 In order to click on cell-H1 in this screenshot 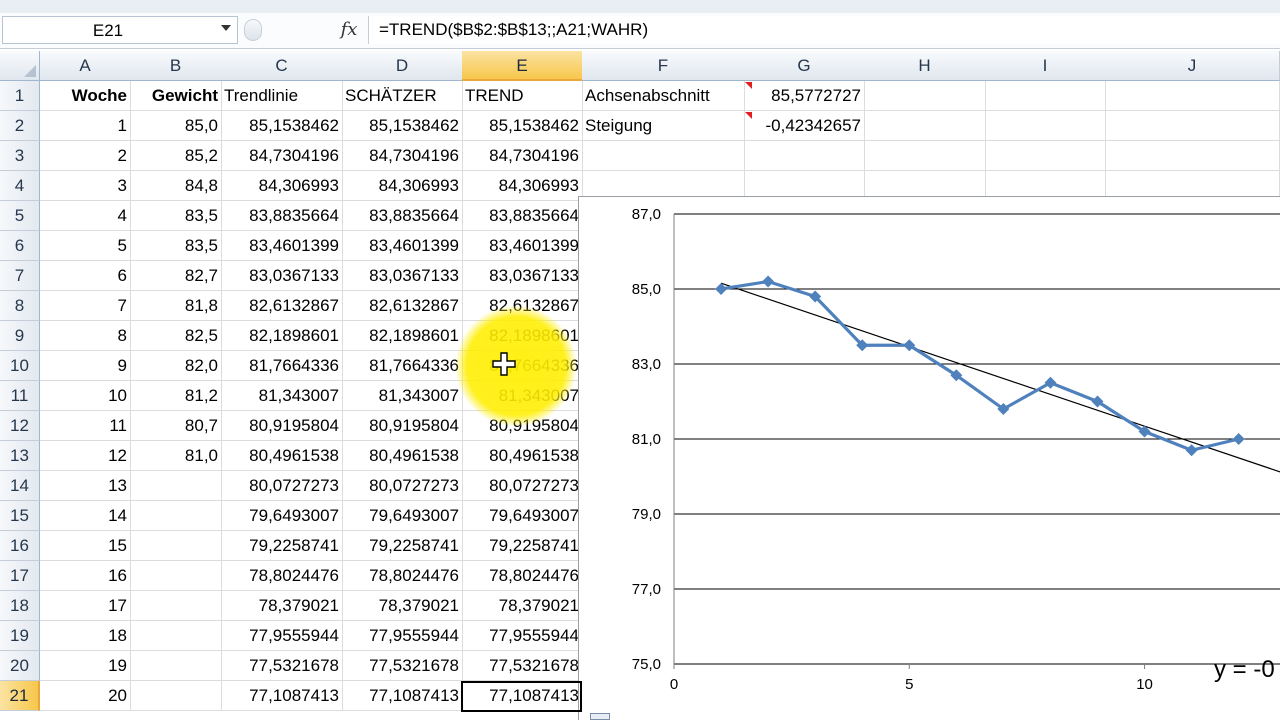, I will do `click(925, 96)`.